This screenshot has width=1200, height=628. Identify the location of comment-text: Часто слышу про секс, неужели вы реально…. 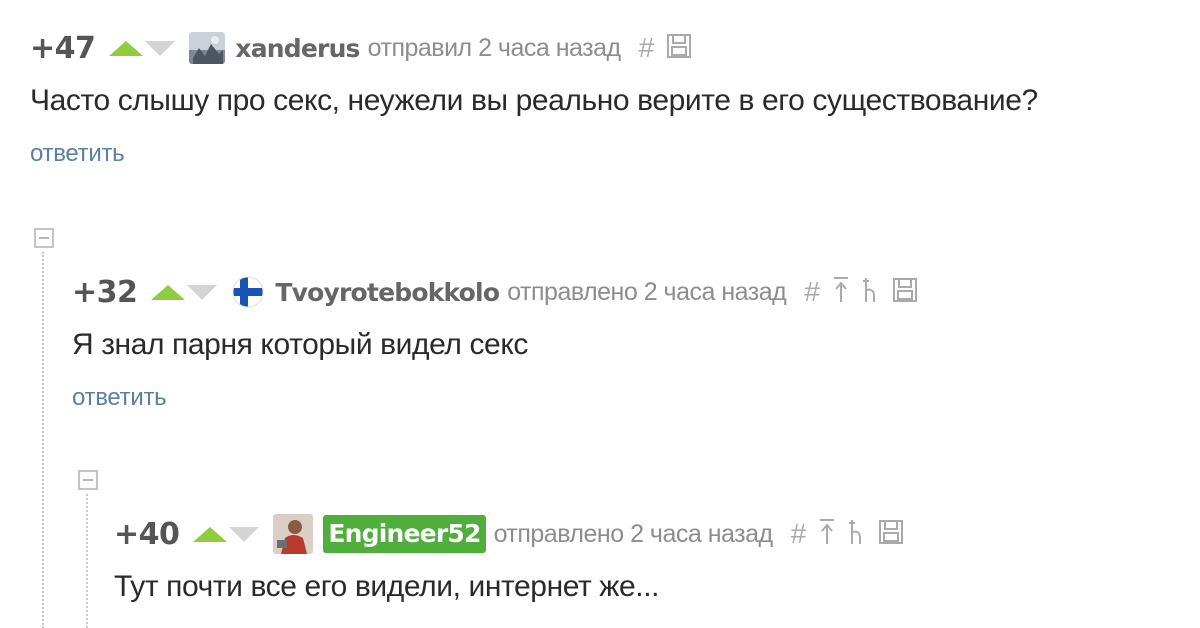
(534, 100).